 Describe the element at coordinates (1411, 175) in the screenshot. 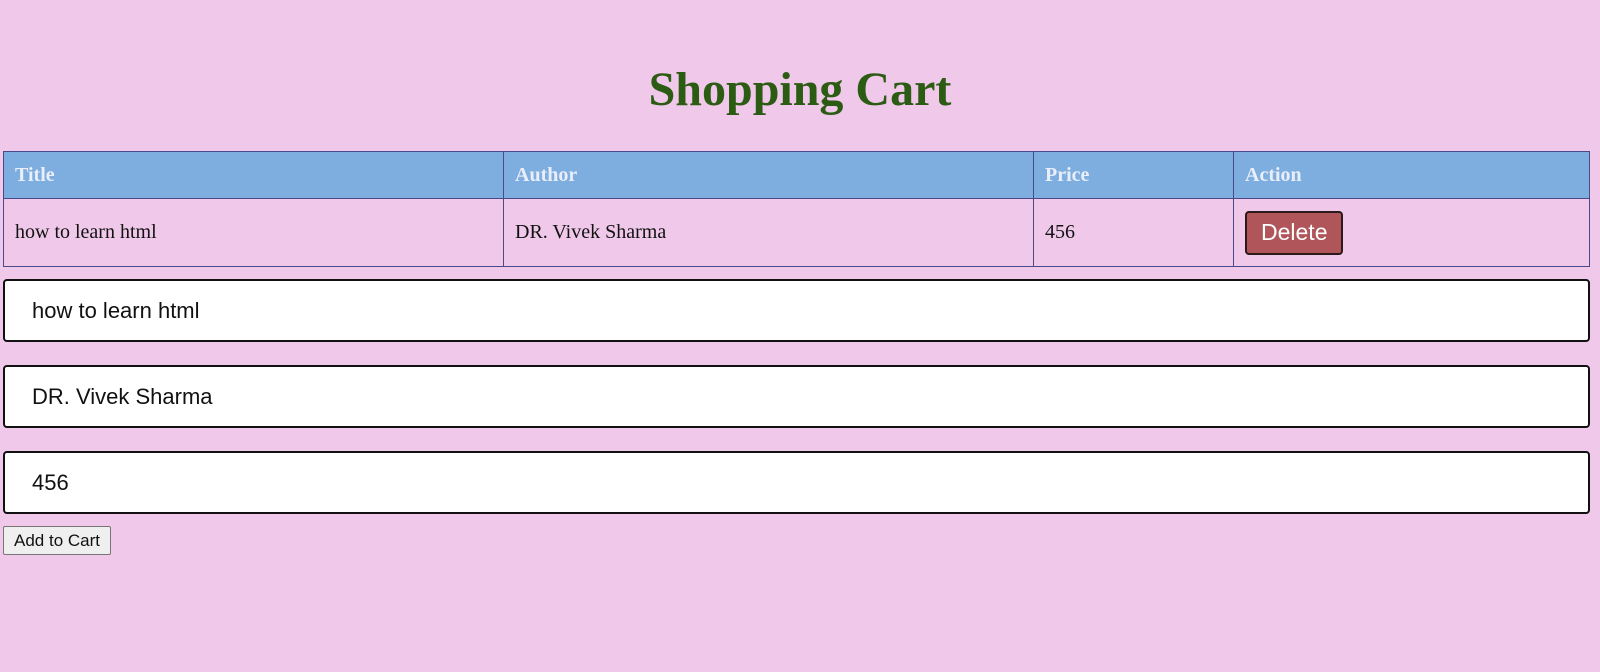

I see `column-header-action: Action` at that location.